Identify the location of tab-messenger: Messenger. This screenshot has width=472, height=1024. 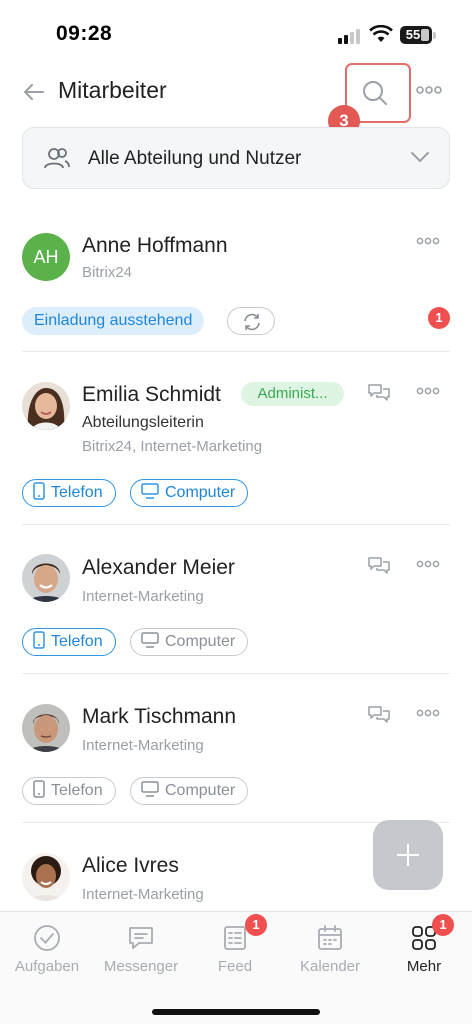
(141, 949).